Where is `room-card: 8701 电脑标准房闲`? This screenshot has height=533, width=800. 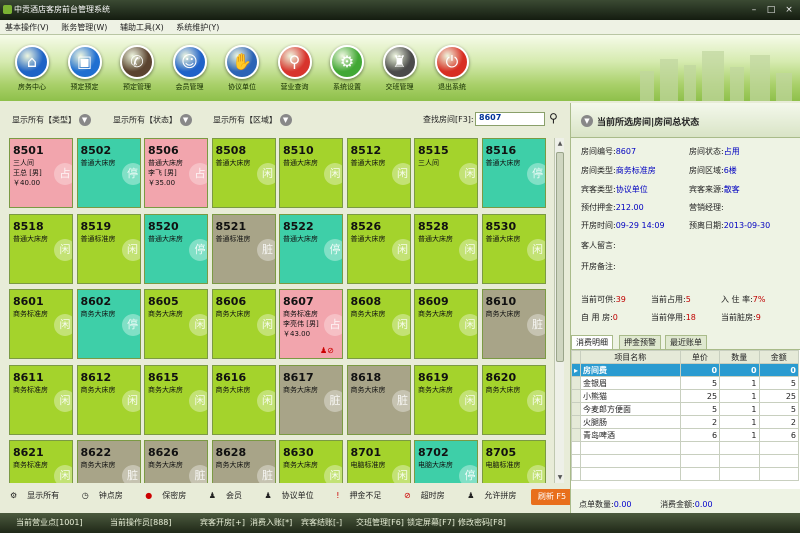 room-card: 8701 电脑标准房闲 is located at coordinates (378, 461).